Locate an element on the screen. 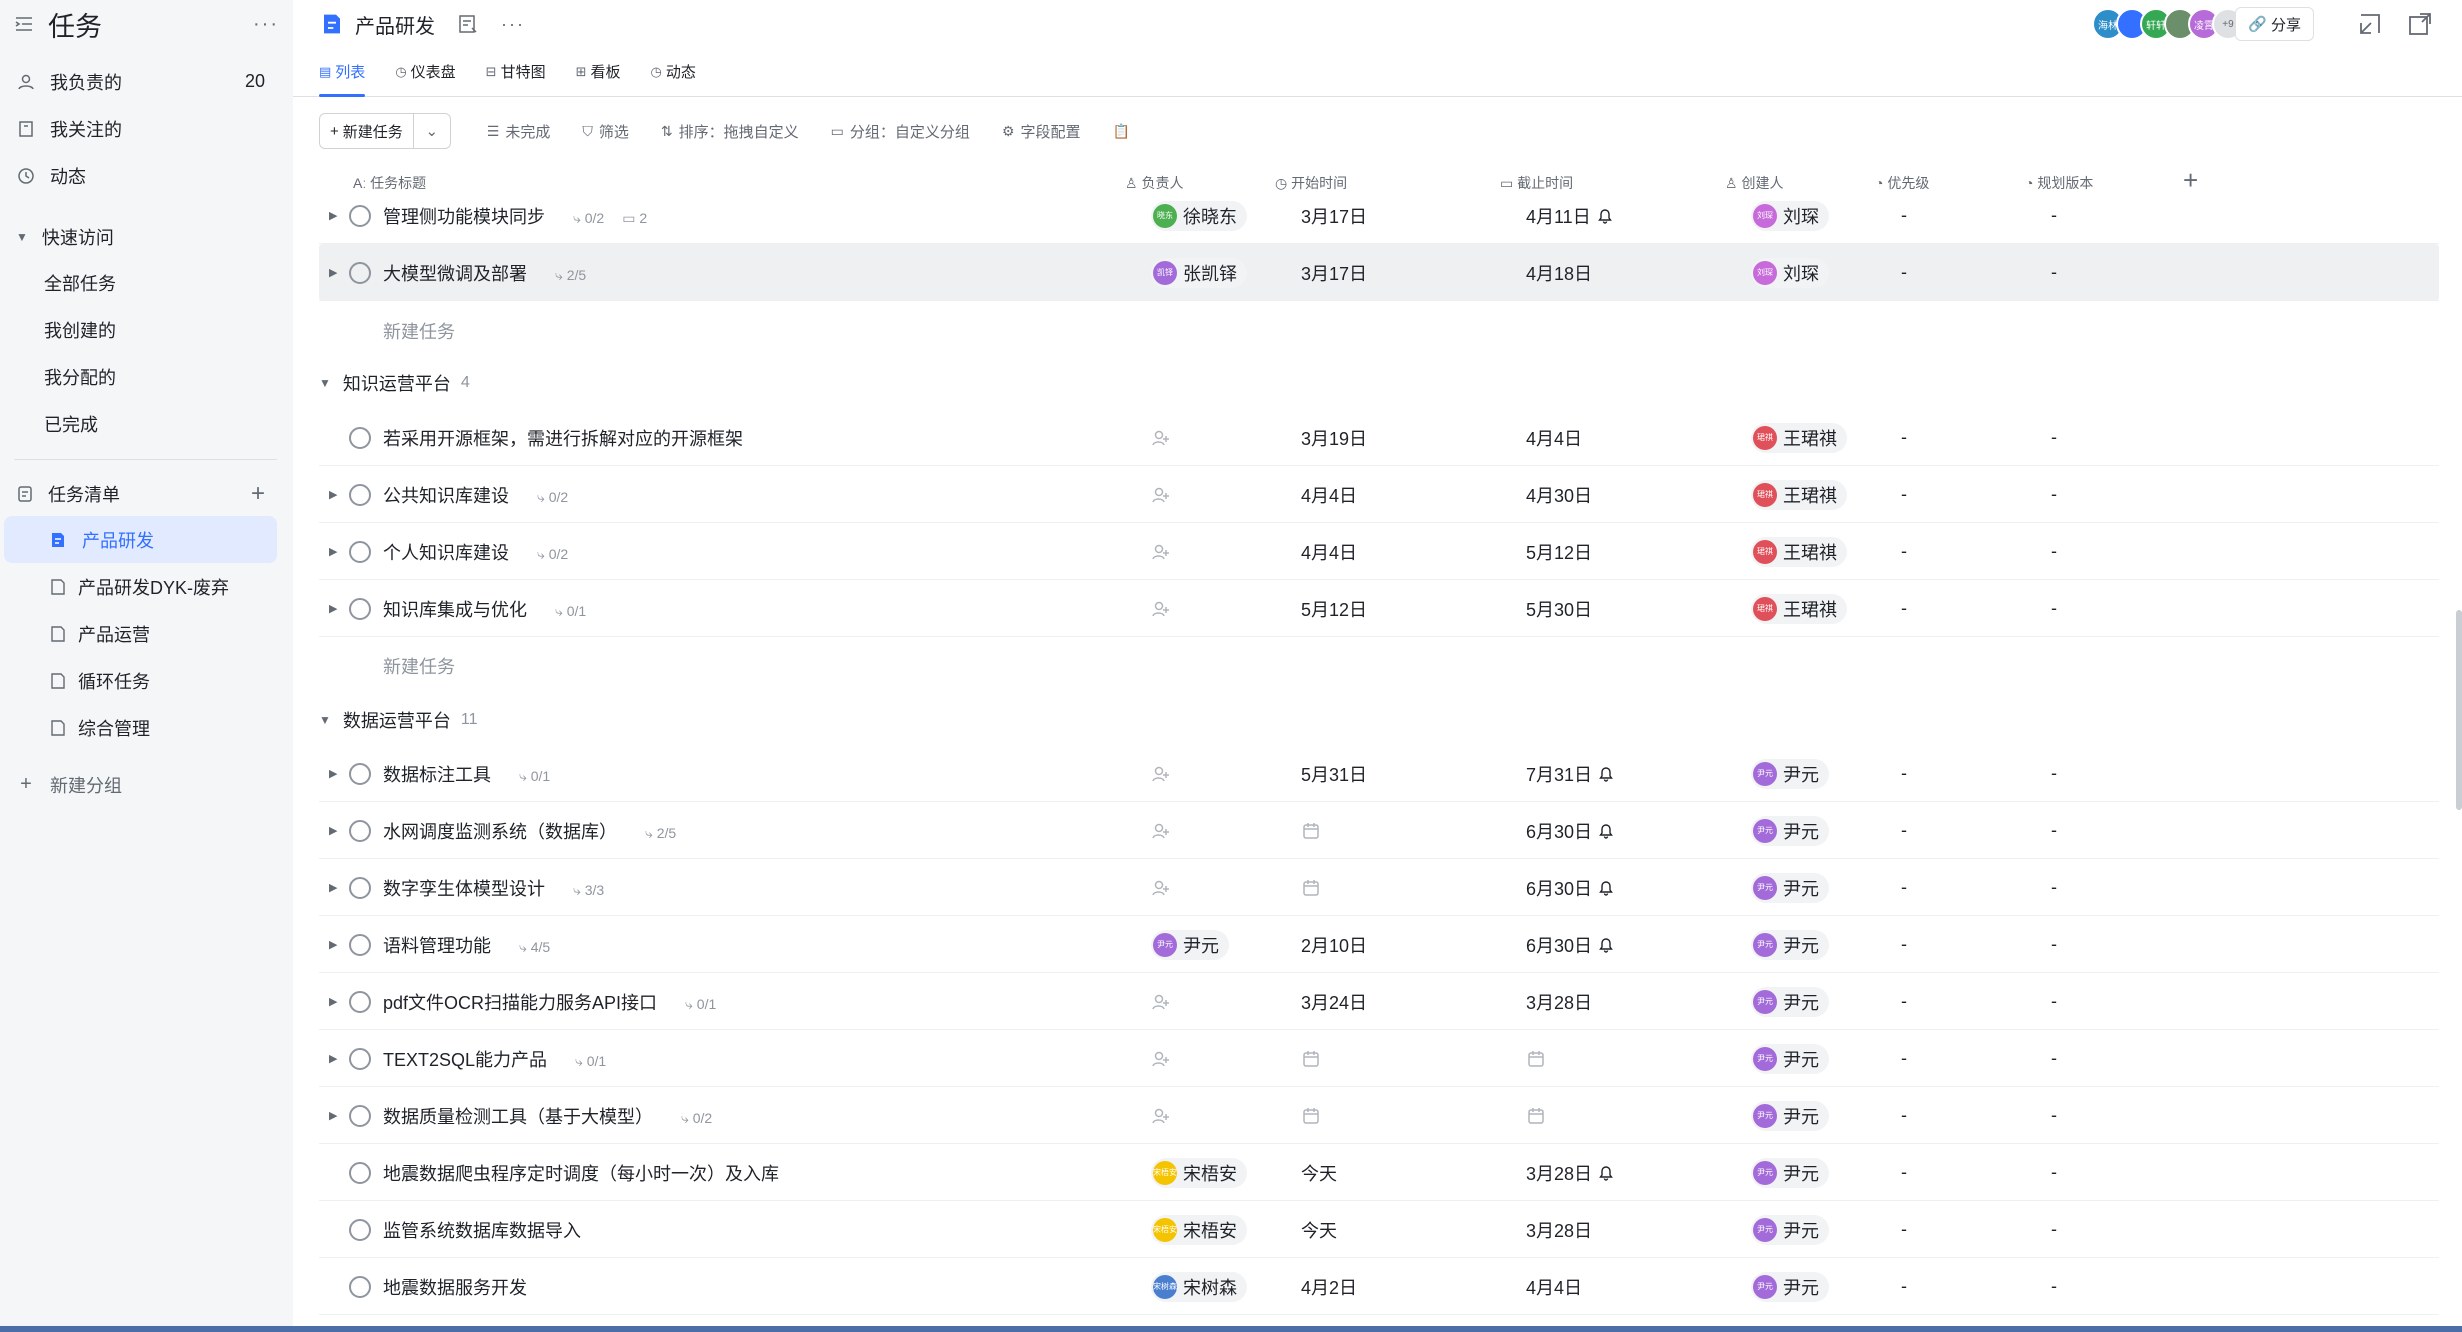  due-date-cell is located at coordinates (1536, 1059).